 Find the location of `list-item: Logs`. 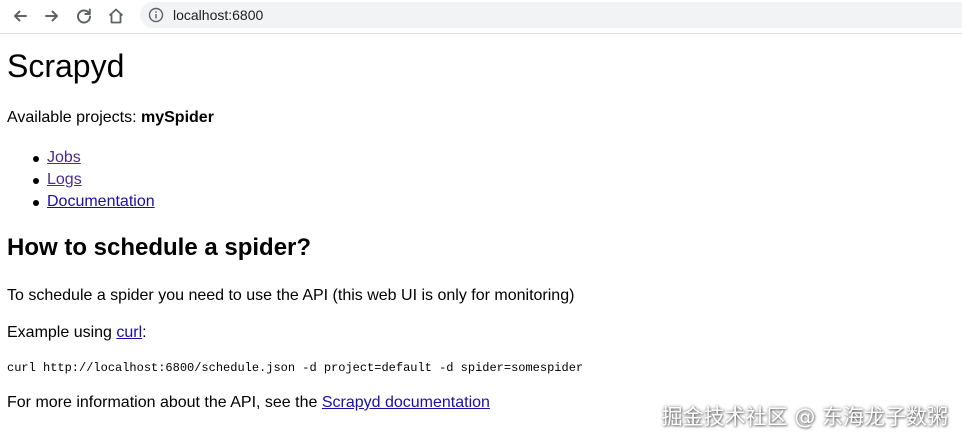

list-item: Logs is located at coordinates (81, 181).